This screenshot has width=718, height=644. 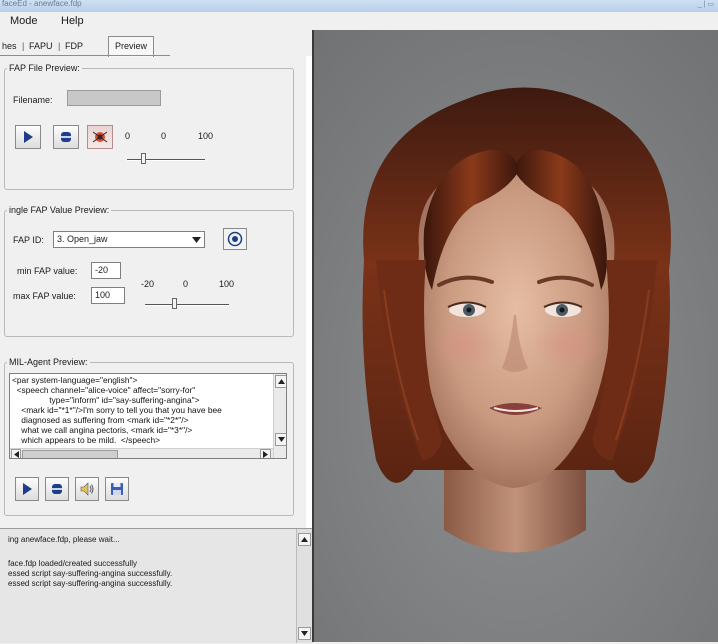 I want to click on scroll-down-button, so click(x=280, y=439).